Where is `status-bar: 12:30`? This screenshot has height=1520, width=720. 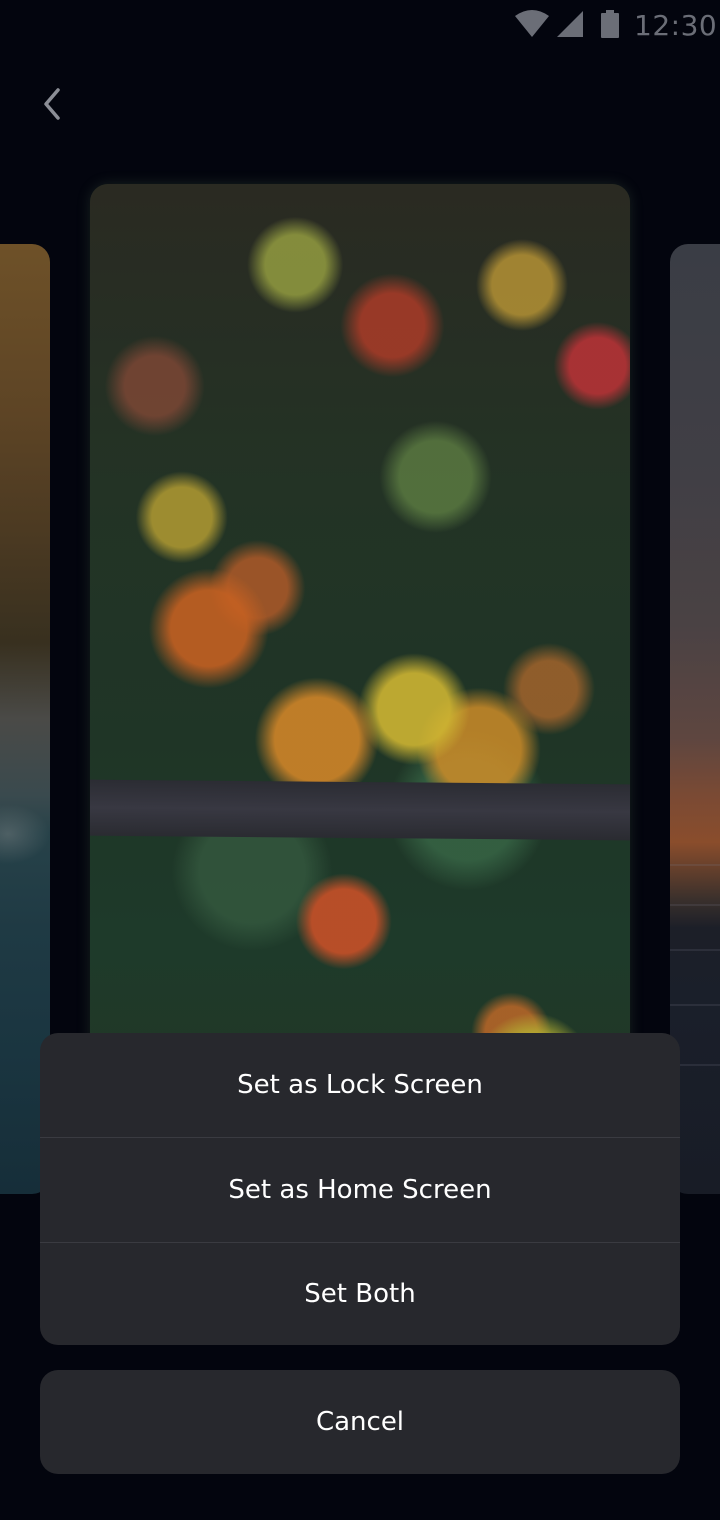 status-bar: 12:30 is located at coordinates (360, 26).